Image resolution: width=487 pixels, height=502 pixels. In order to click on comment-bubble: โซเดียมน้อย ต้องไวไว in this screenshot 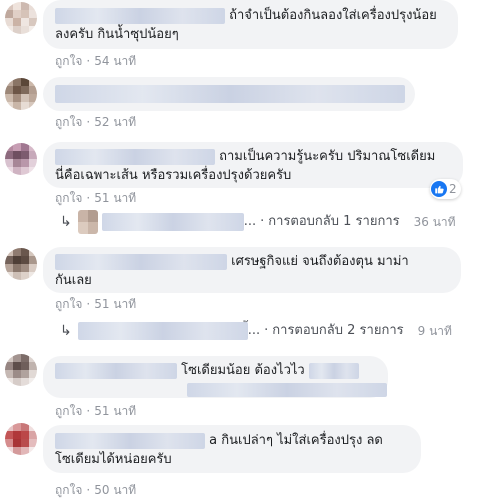, I will do `click(215, 377)`.